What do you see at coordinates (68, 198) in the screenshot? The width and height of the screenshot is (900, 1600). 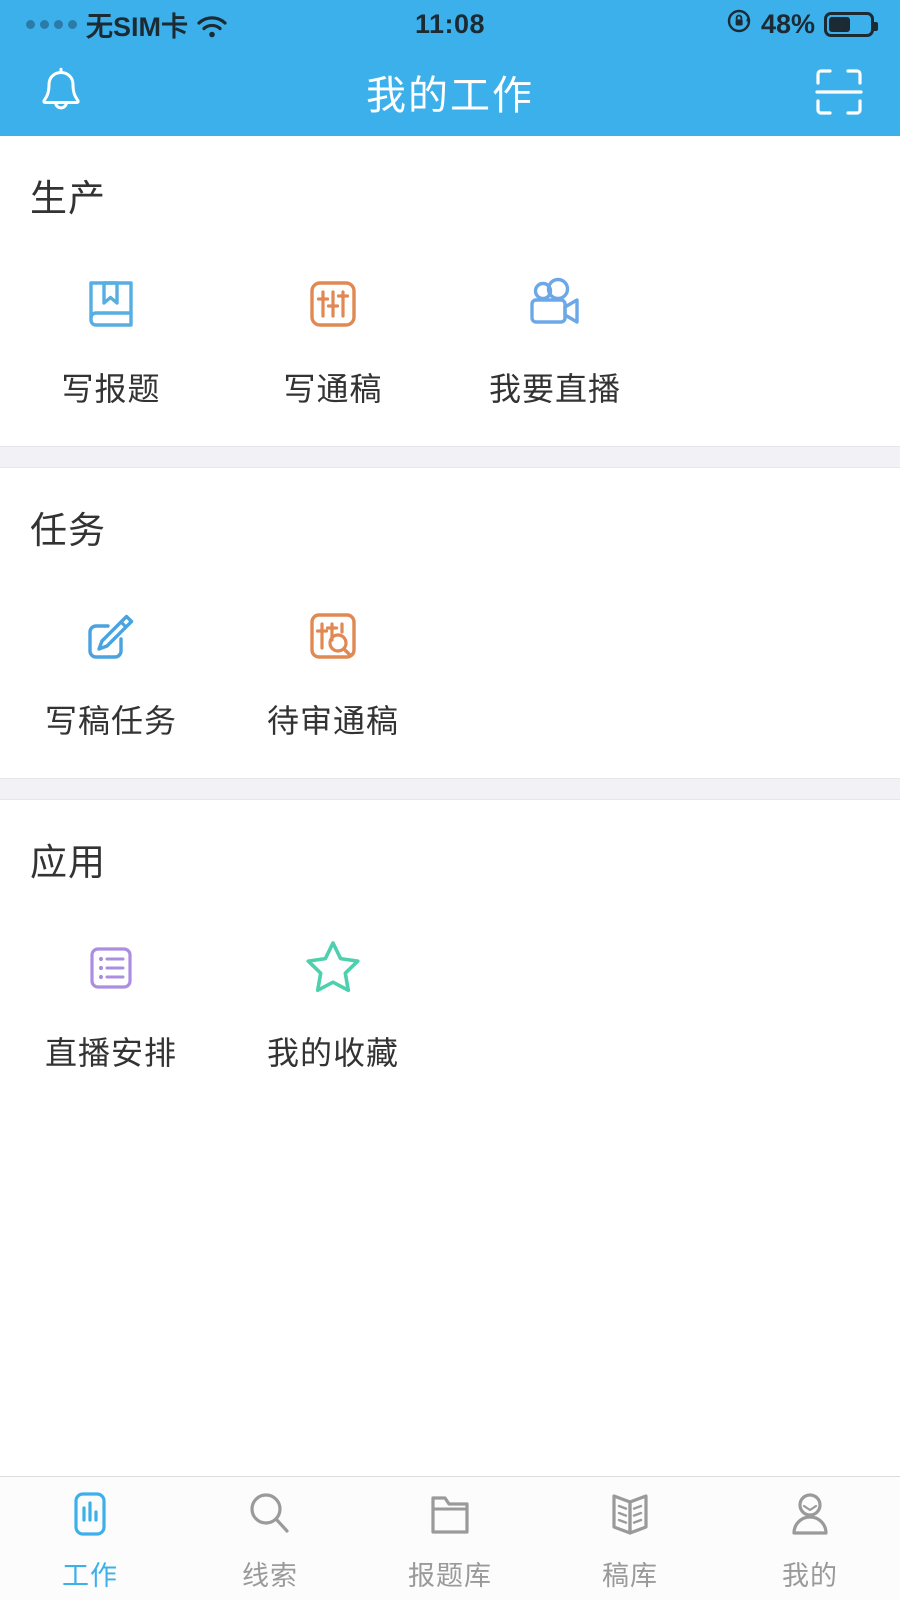 I see `section-title: 生产` at bounding box center [68, 198].